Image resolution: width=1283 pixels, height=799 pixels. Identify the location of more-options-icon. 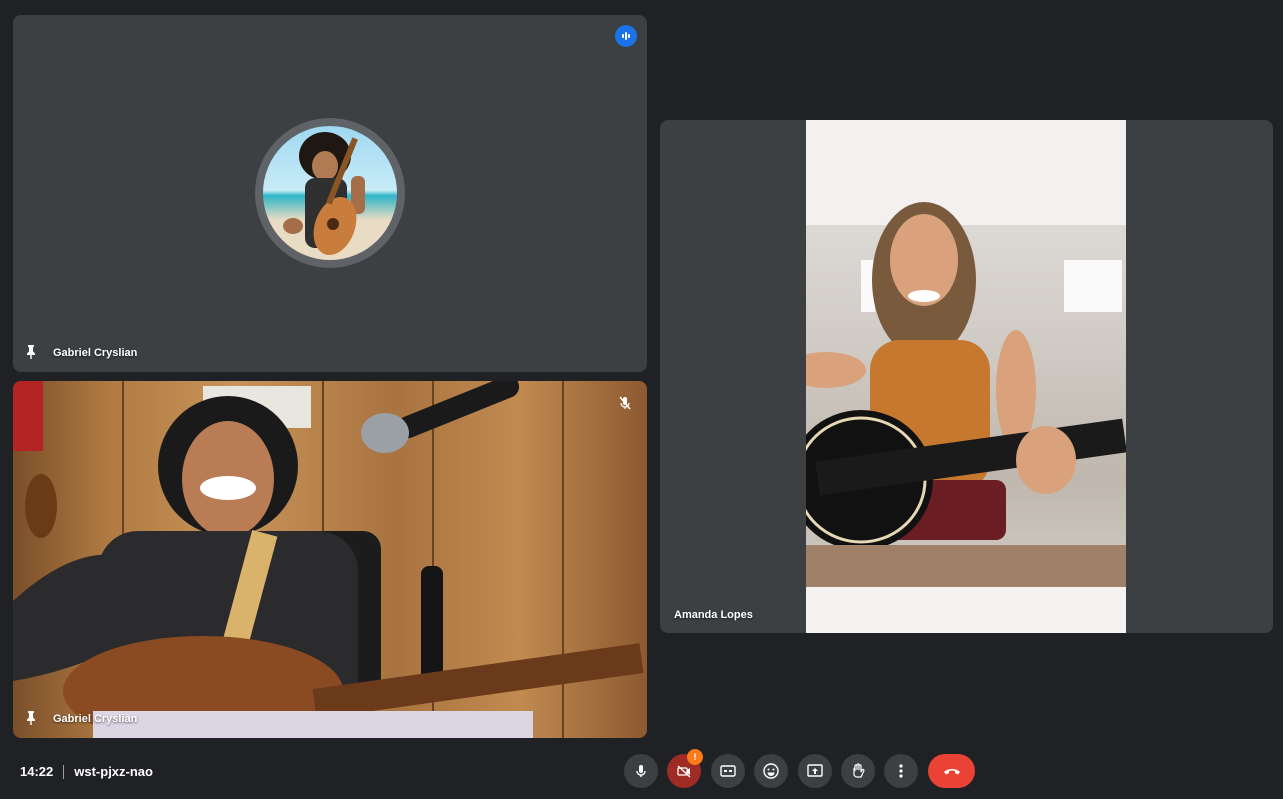
(901, 771).